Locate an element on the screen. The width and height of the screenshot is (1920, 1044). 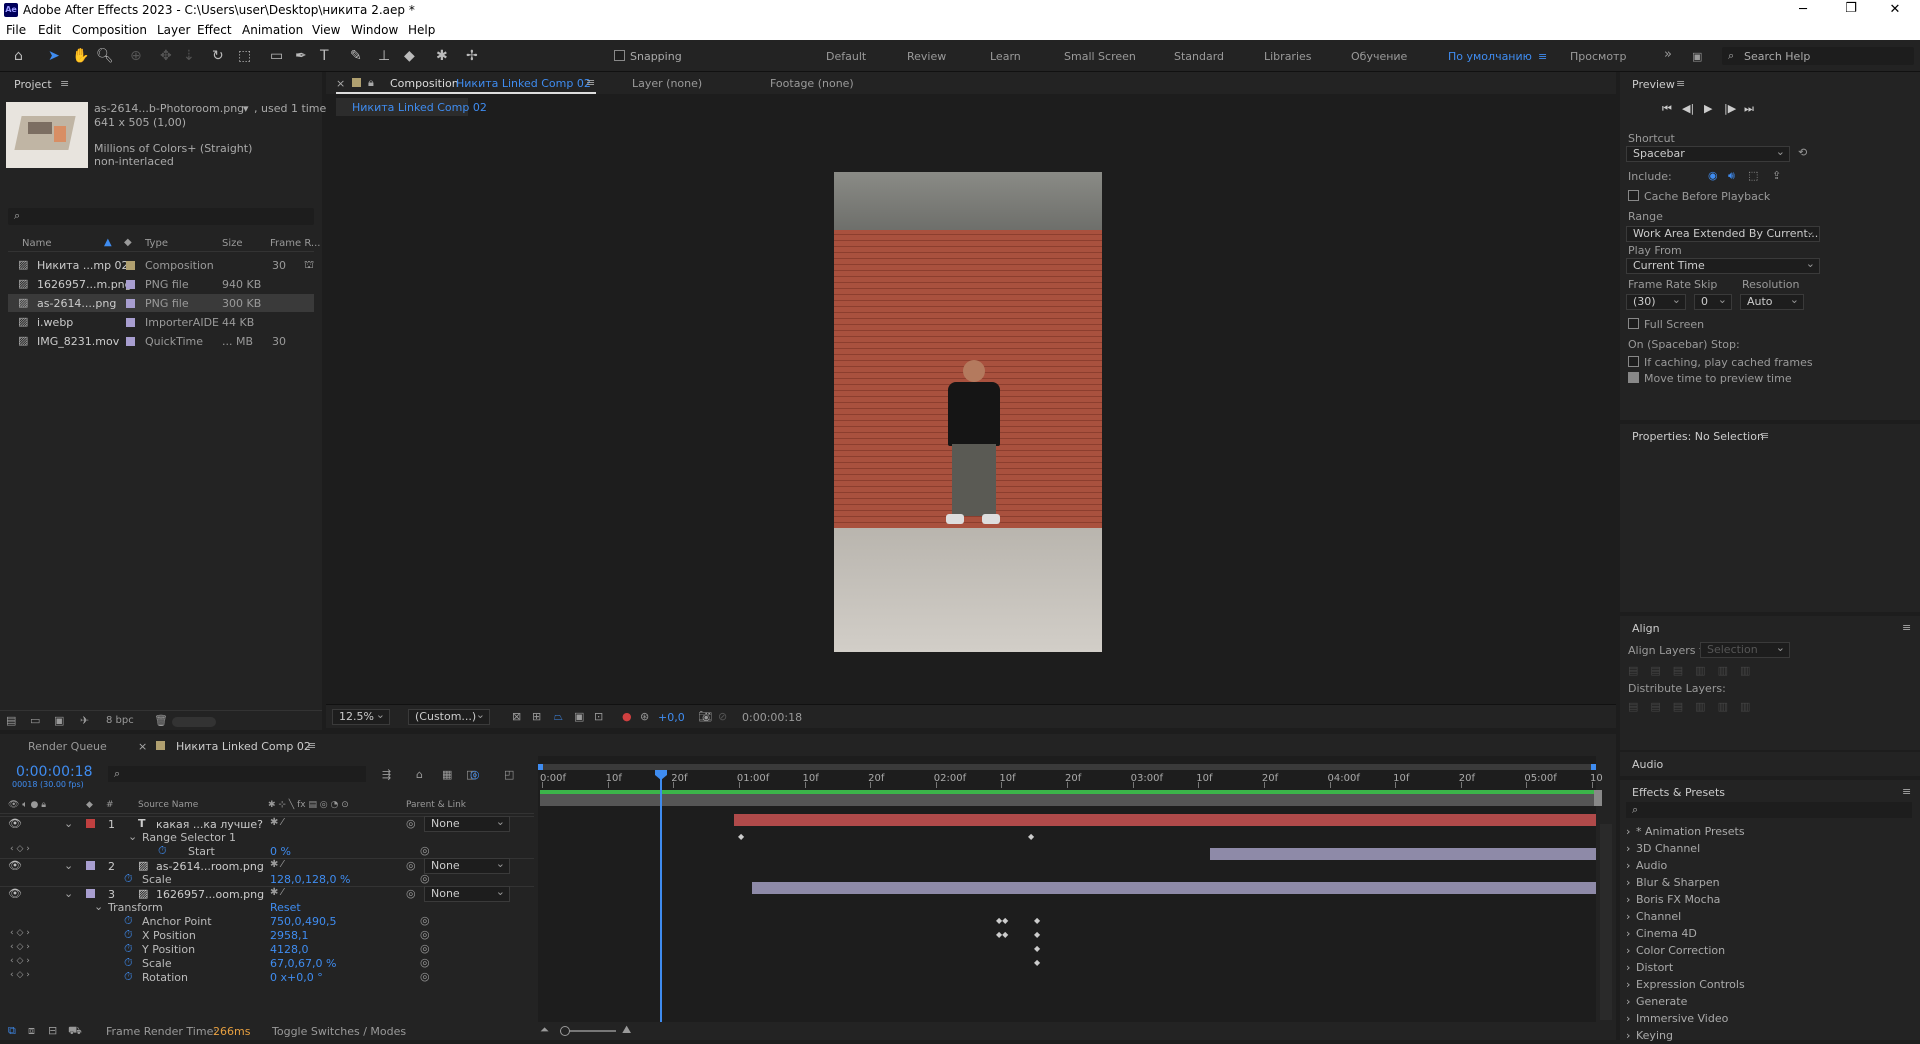
previous-frame-icon: ◀| is located at coordinates (1688, 108).